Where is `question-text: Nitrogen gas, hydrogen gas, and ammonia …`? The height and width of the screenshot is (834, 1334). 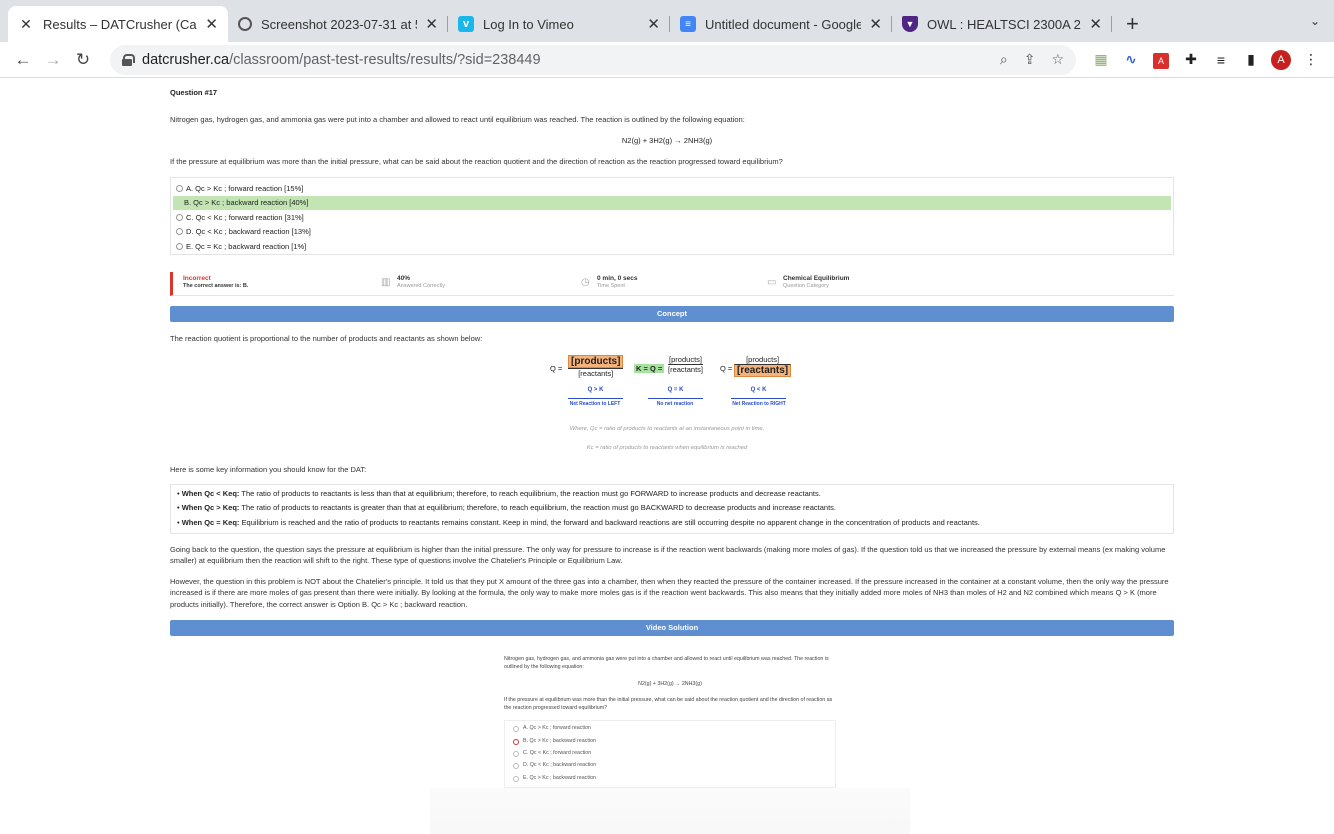 question-text: Nitrogen gas, hydrogen gas, and ammonia … is located at coordinates (457, 119).